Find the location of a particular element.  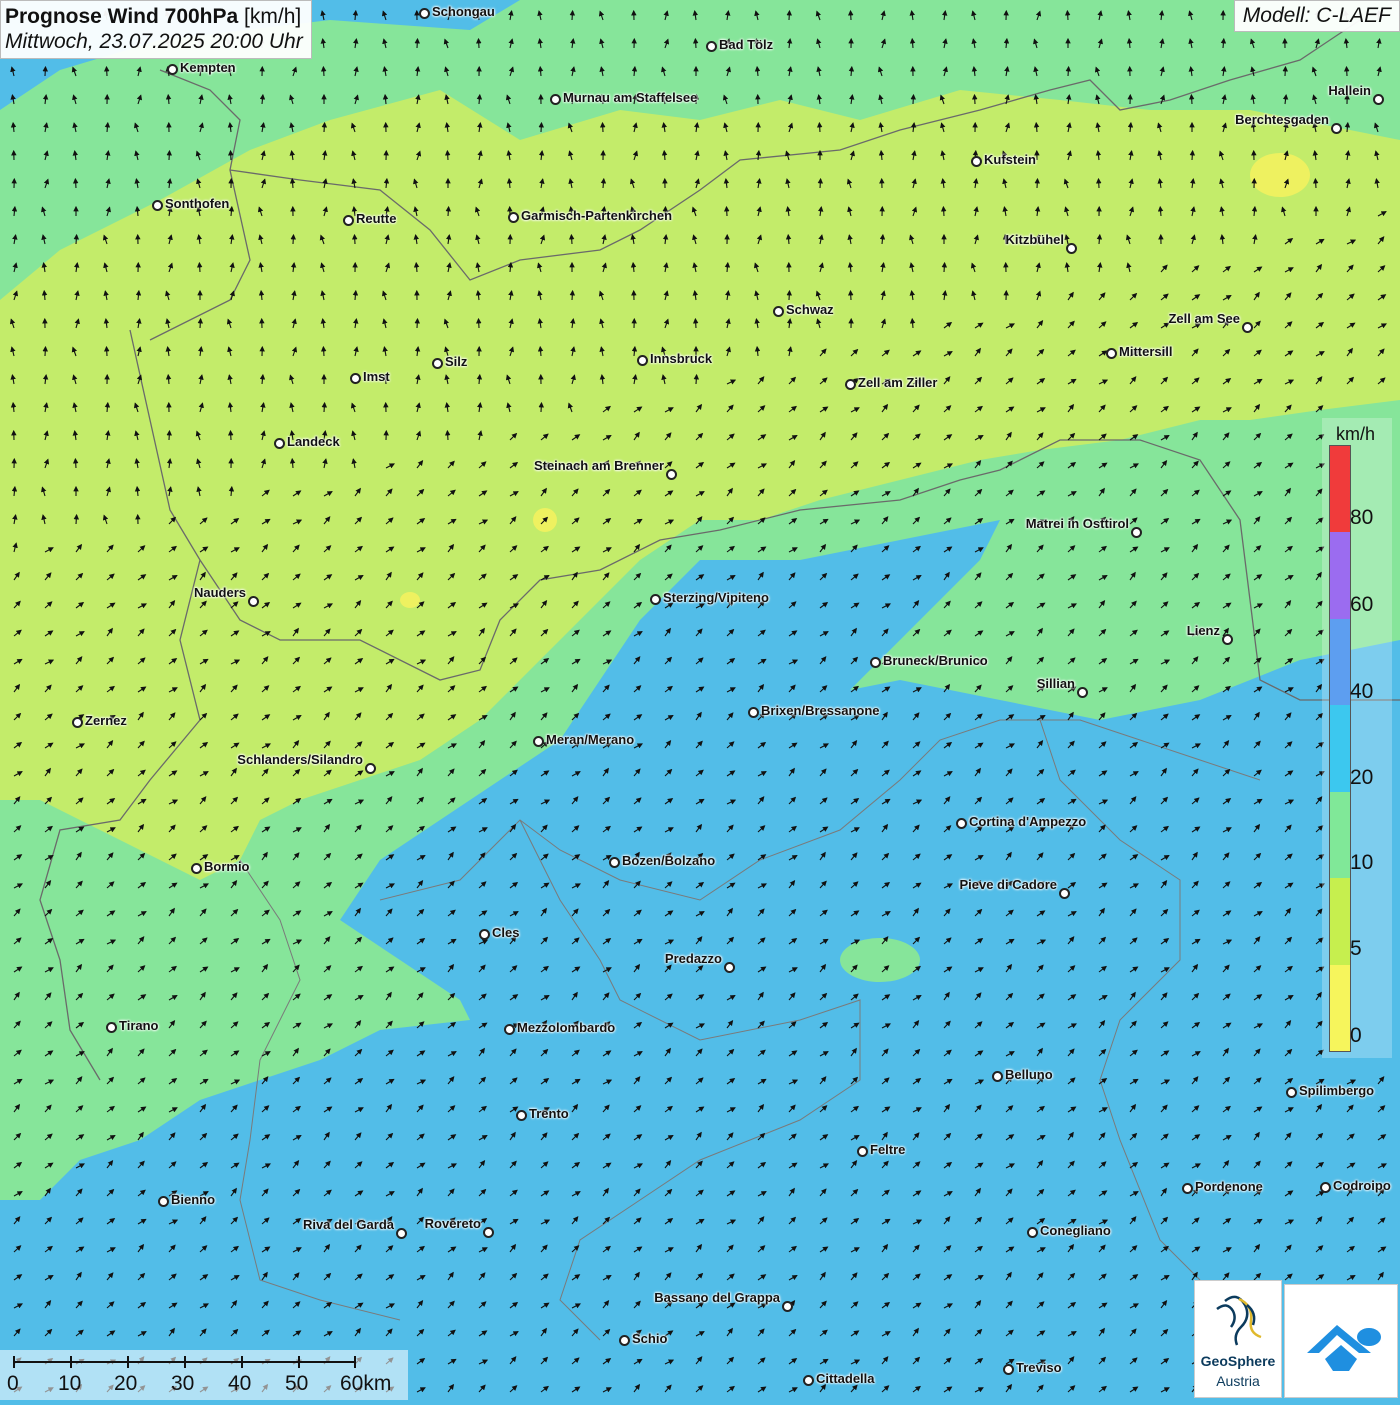

city-label: Schongau is located at coordinates (463, 11).